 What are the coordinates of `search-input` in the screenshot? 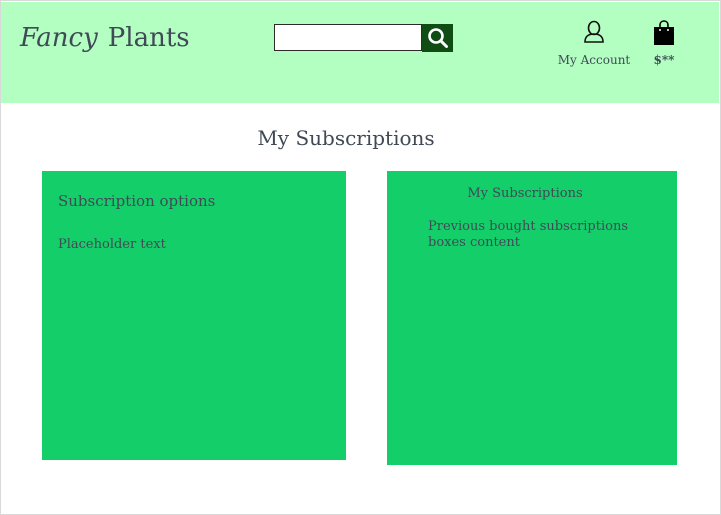 It's located at (348, 37).